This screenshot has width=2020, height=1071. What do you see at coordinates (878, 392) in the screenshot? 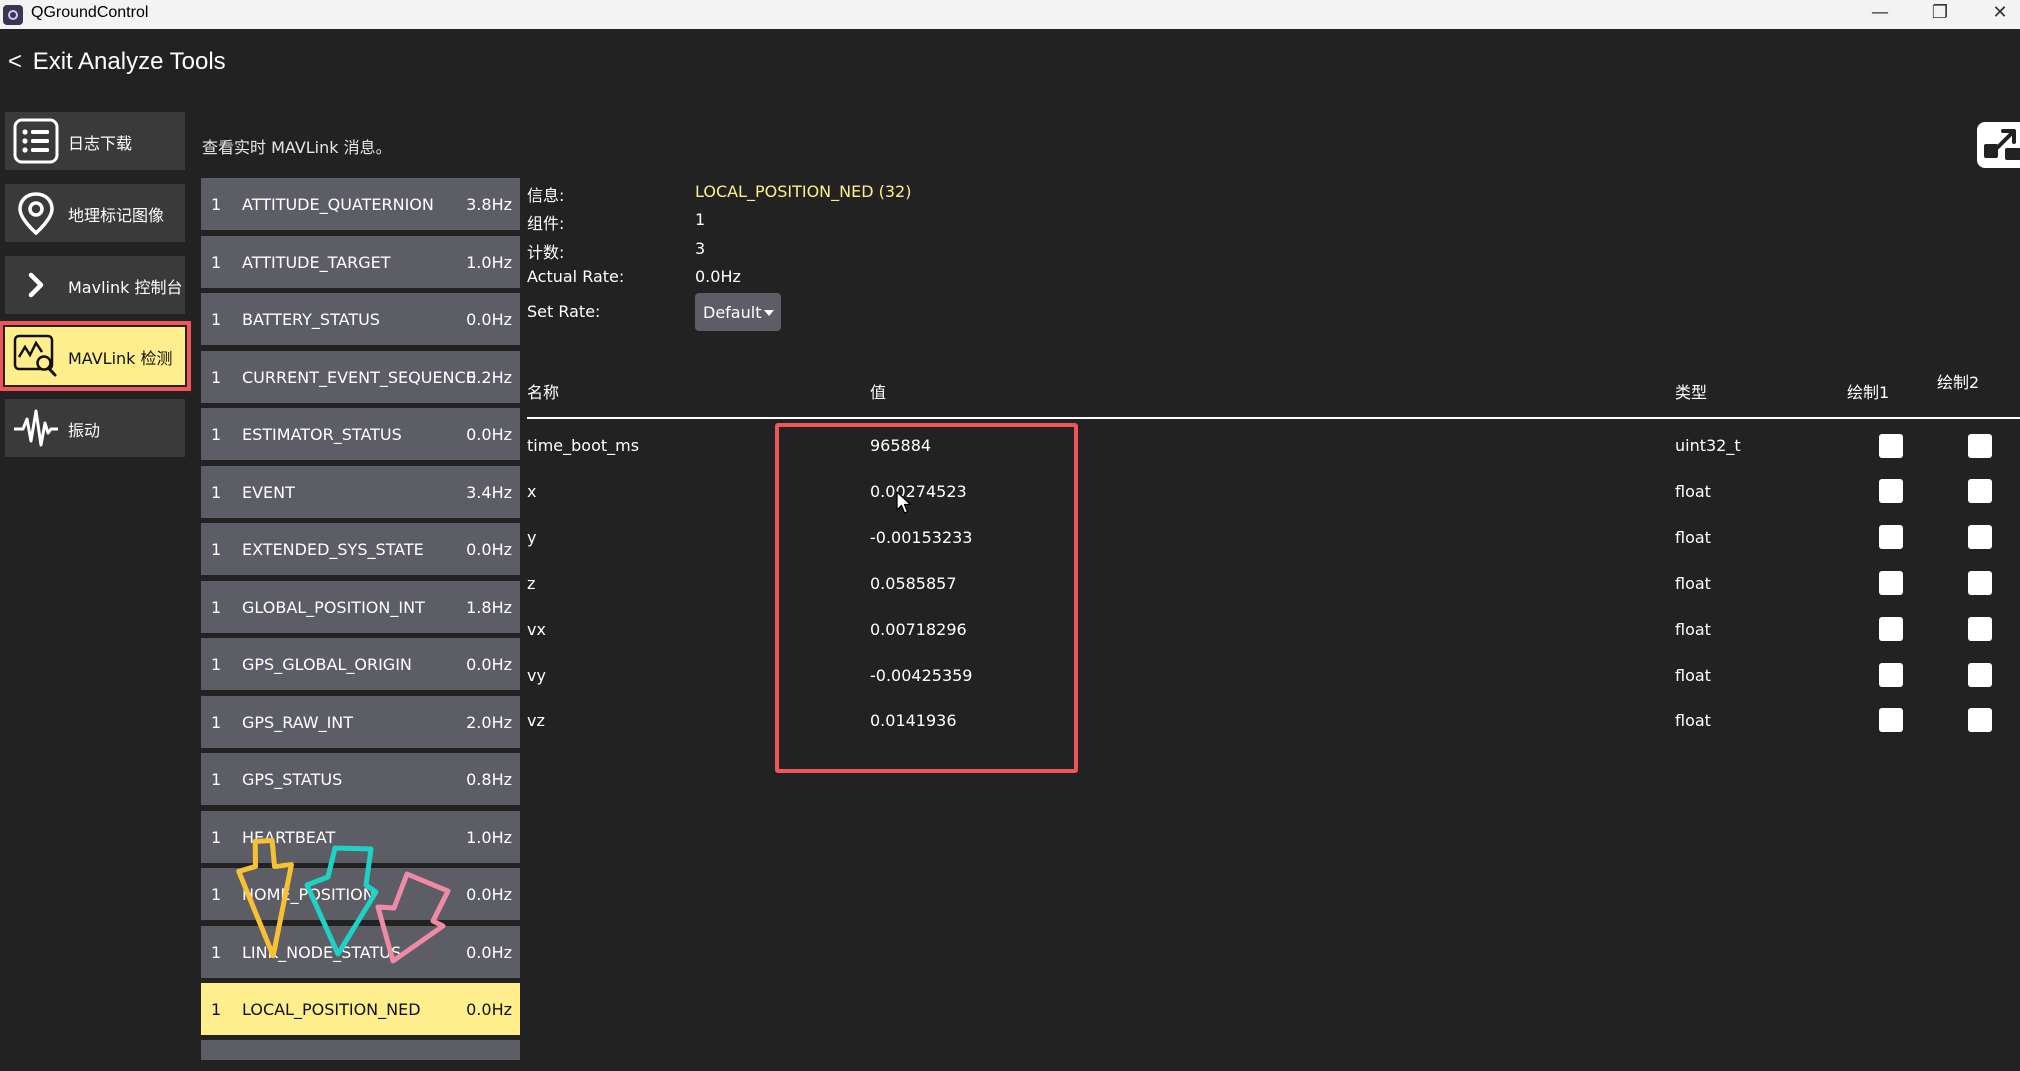
I see `column-header-value: 值` at bounding box center [878, 392].